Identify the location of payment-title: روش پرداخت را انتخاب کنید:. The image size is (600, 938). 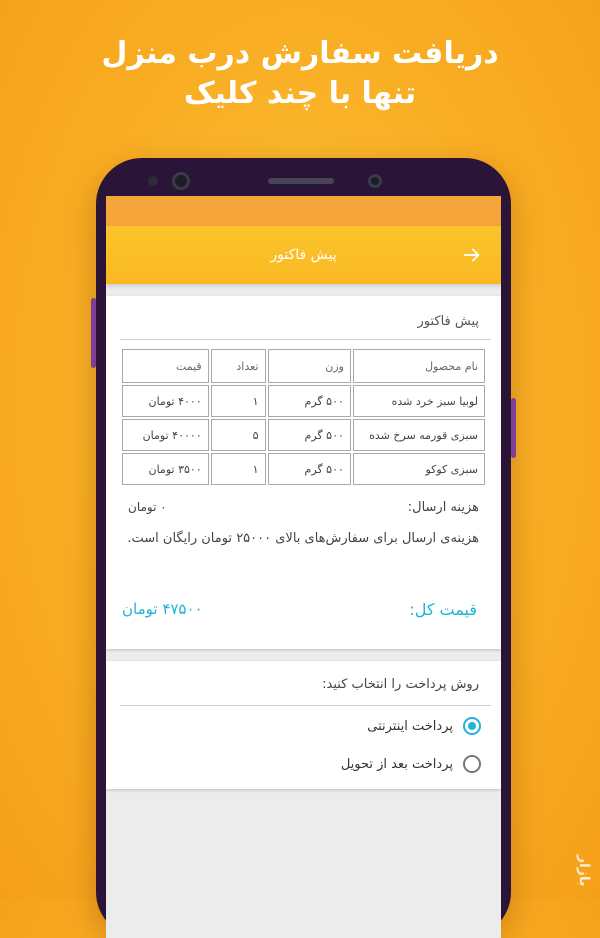
(400, 684).